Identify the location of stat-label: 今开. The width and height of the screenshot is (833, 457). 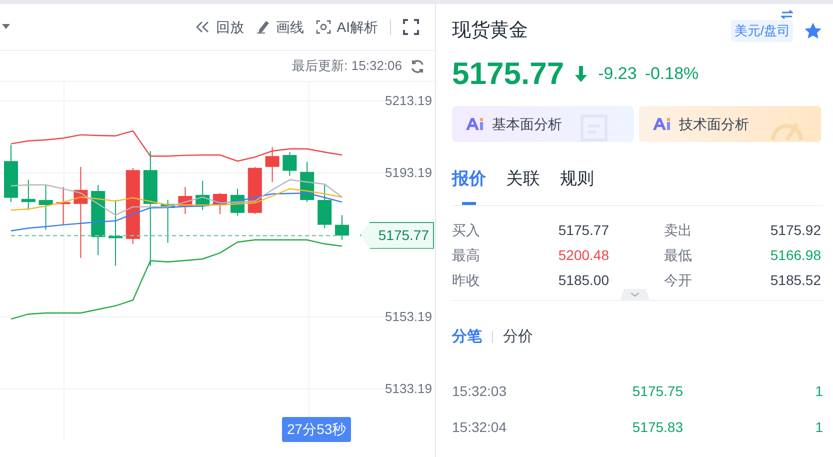
(678, 280).